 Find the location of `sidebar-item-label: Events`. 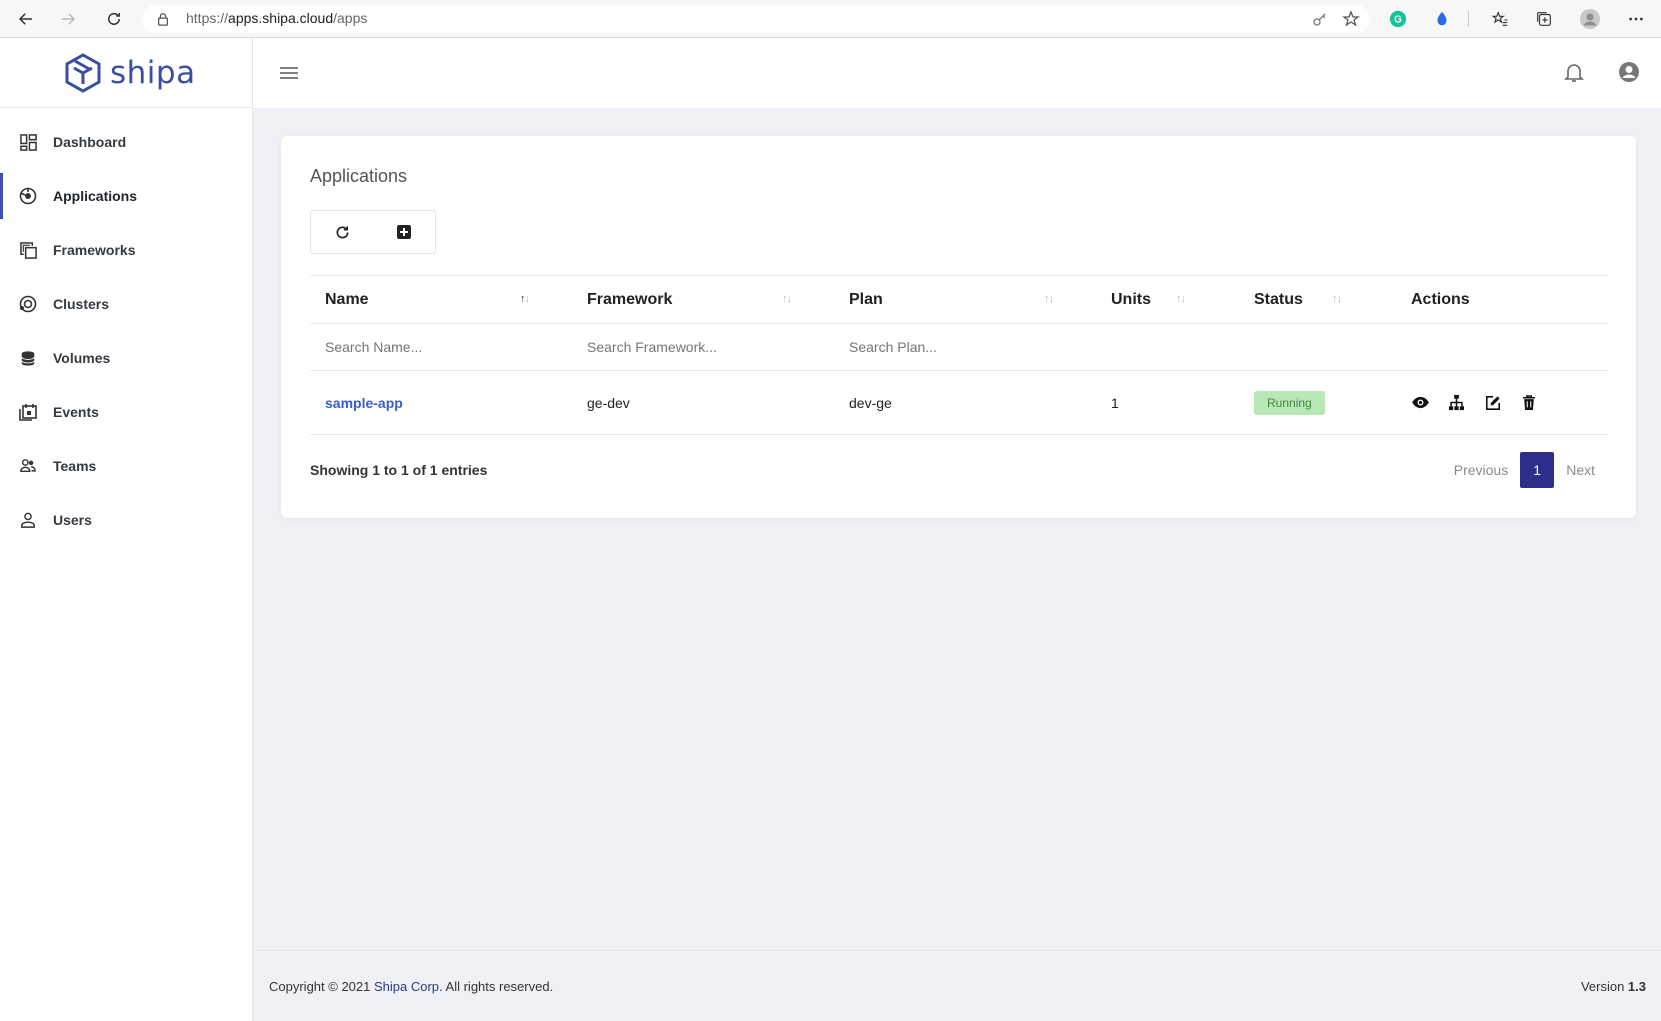

sidebar-item-label: Events is located at coordinates (76, 412).